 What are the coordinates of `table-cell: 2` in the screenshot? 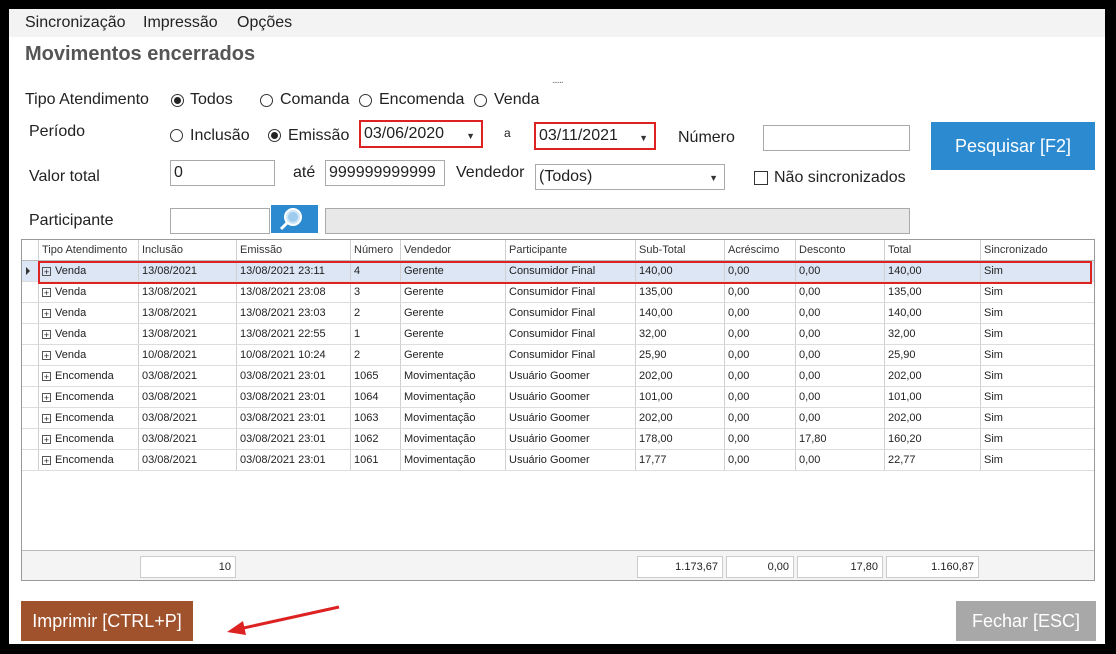 It's located at (375, 313).